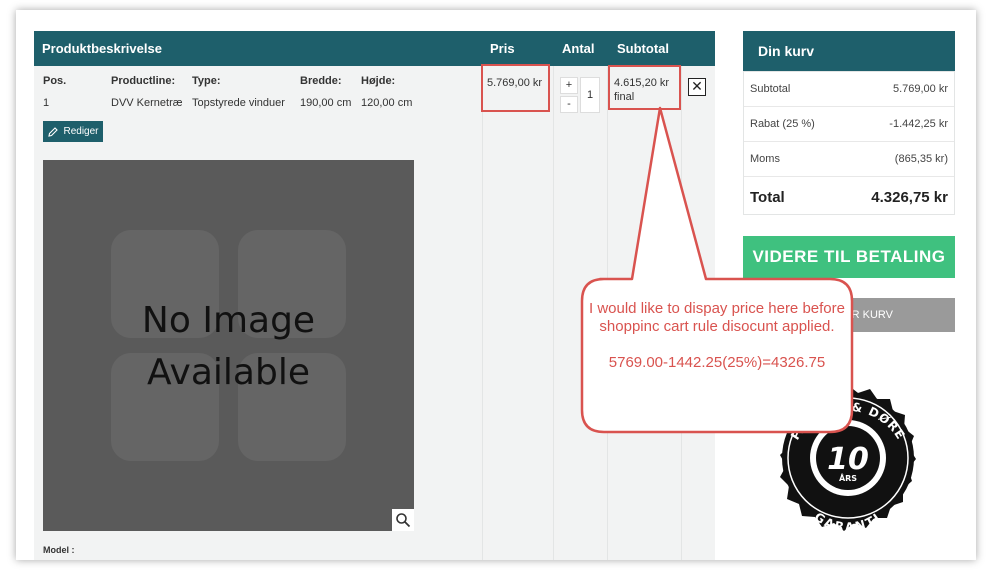  What do you see at coordinates (643, 48) in the screenshot?
I see `header-subtotal: Subtotal` at bounding box center [643, 48].